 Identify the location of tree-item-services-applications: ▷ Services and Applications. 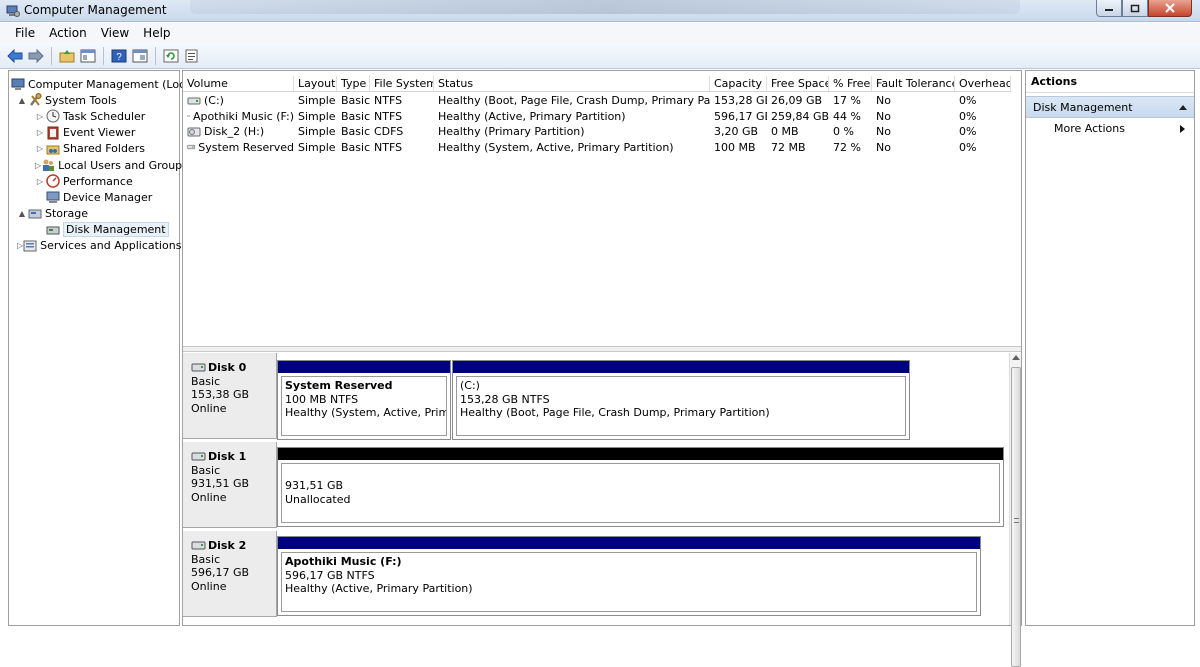
(94, 246).